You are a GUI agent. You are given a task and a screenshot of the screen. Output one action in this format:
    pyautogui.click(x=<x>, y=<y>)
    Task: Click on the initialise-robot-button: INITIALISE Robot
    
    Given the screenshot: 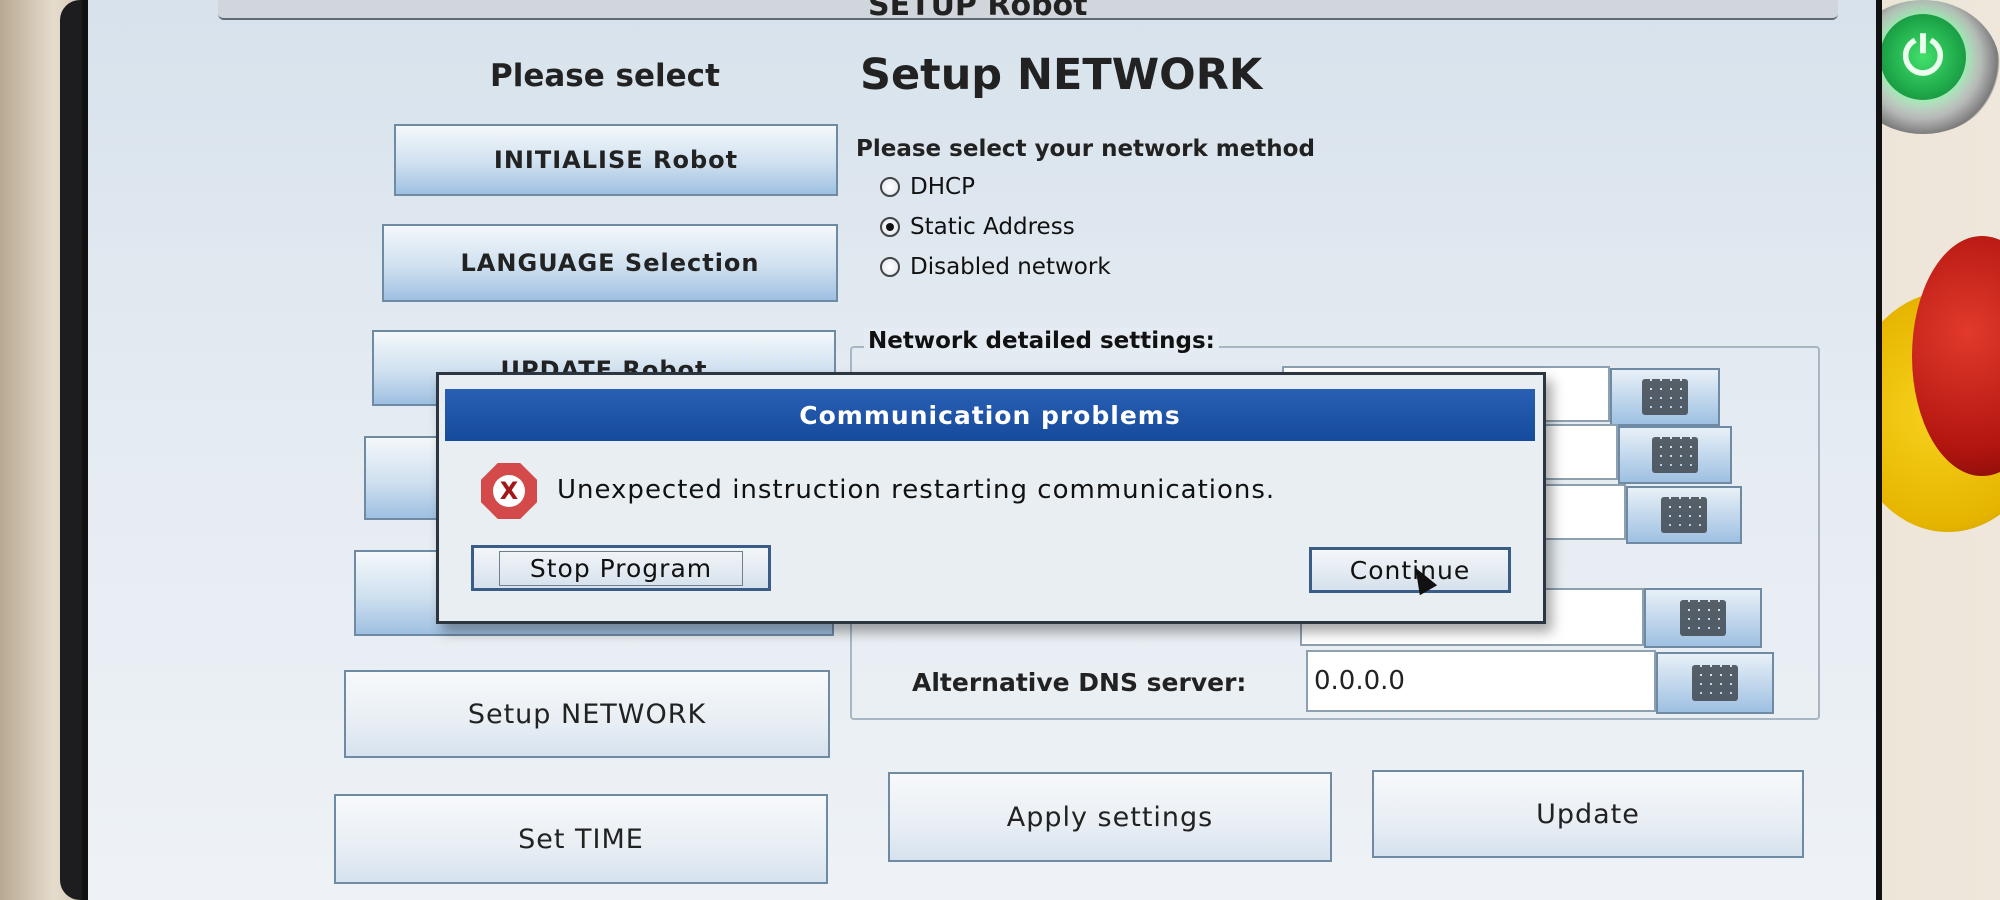 What is the action you would take?
    pyautogui.click(x=616, y=160)
    